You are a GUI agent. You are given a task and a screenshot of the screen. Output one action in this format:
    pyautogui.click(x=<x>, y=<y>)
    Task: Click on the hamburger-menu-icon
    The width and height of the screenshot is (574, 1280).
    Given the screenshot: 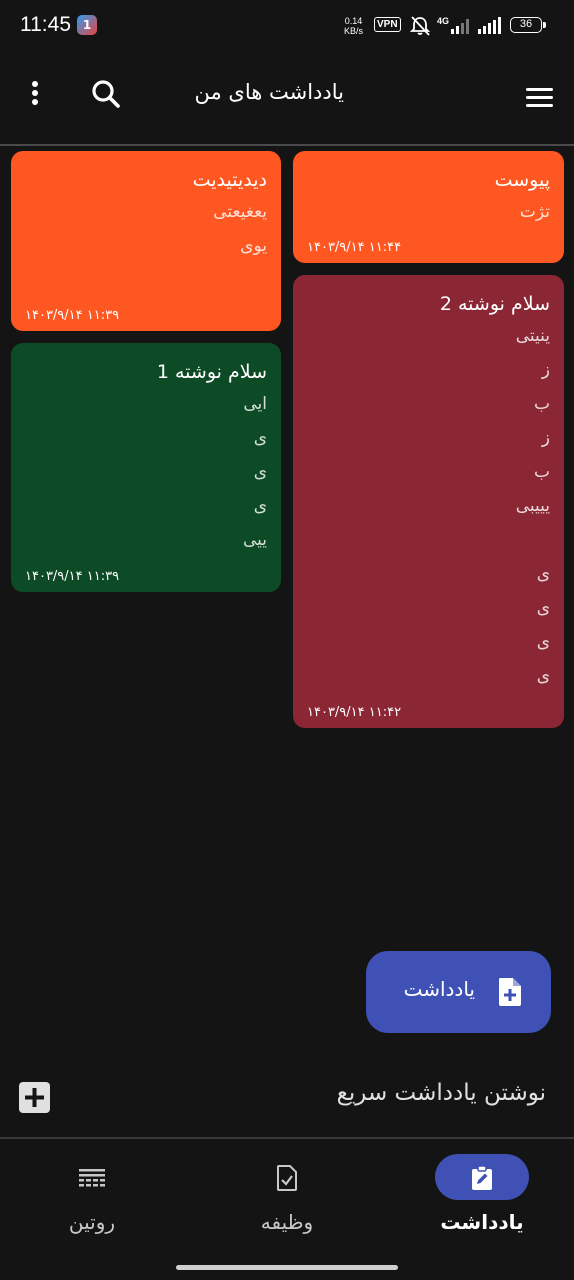 What is the action you would take?
    pyautogui.click(x=539, y=97)
    